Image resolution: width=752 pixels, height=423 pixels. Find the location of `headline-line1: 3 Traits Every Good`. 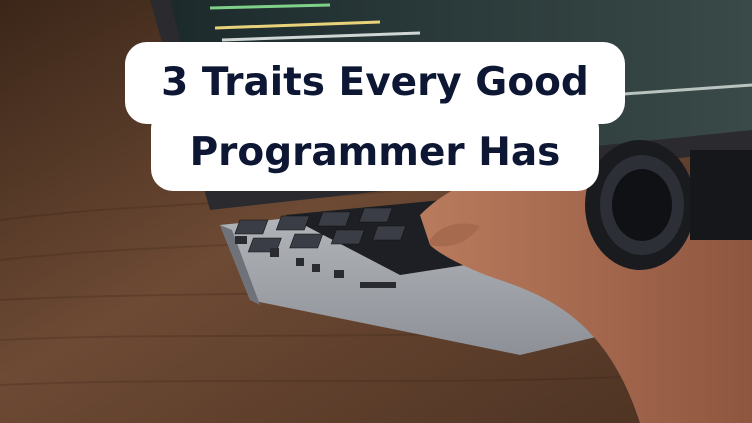

headline-line1: 3 Traits Every Good is located at coordinates (375, 82).